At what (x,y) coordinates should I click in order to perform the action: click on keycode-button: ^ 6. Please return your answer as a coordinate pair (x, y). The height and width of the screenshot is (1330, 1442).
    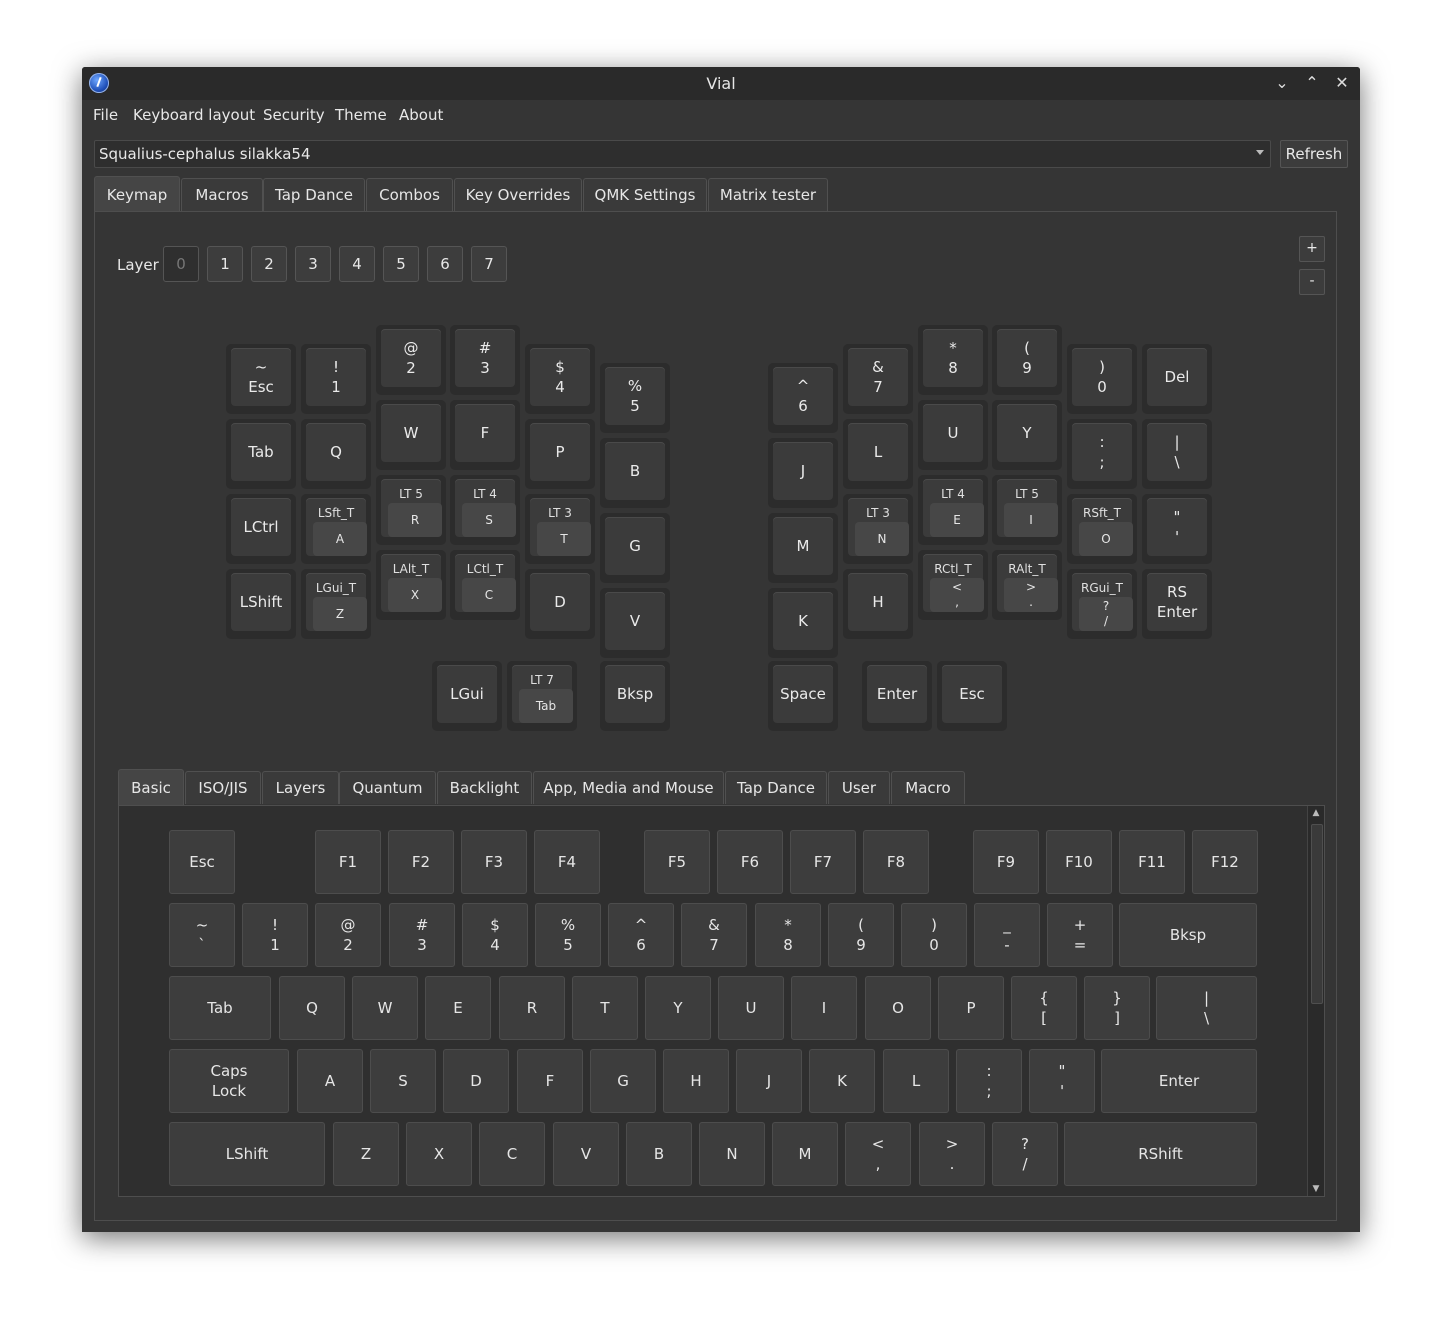
    Looking at the image, I should click on (641, 935).